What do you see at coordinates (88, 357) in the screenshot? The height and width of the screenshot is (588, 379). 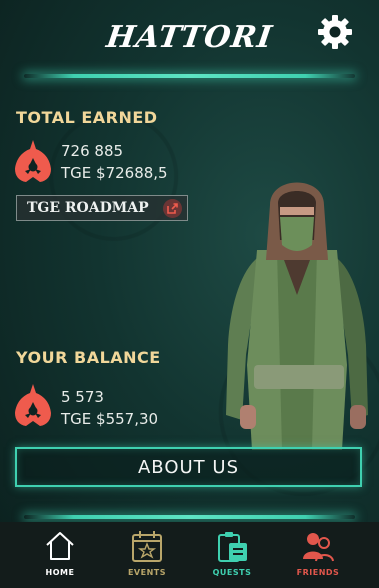 I see `your-balance-title: YOUR BALANCE` at bounding box center [88, 357].